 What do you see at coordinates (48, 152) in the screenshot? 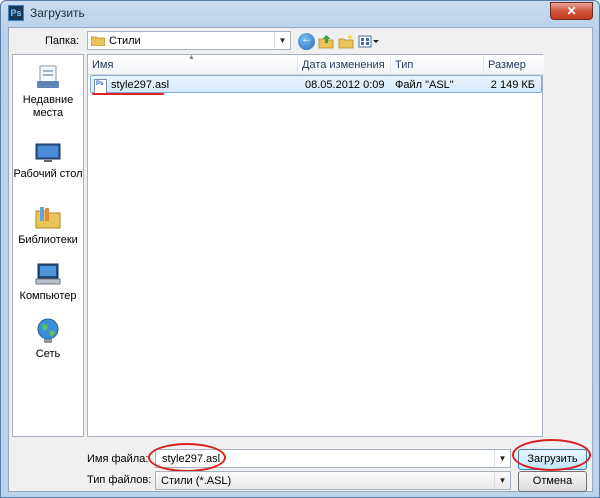
I see `desktop-icon` at bounding box center [48, 152].